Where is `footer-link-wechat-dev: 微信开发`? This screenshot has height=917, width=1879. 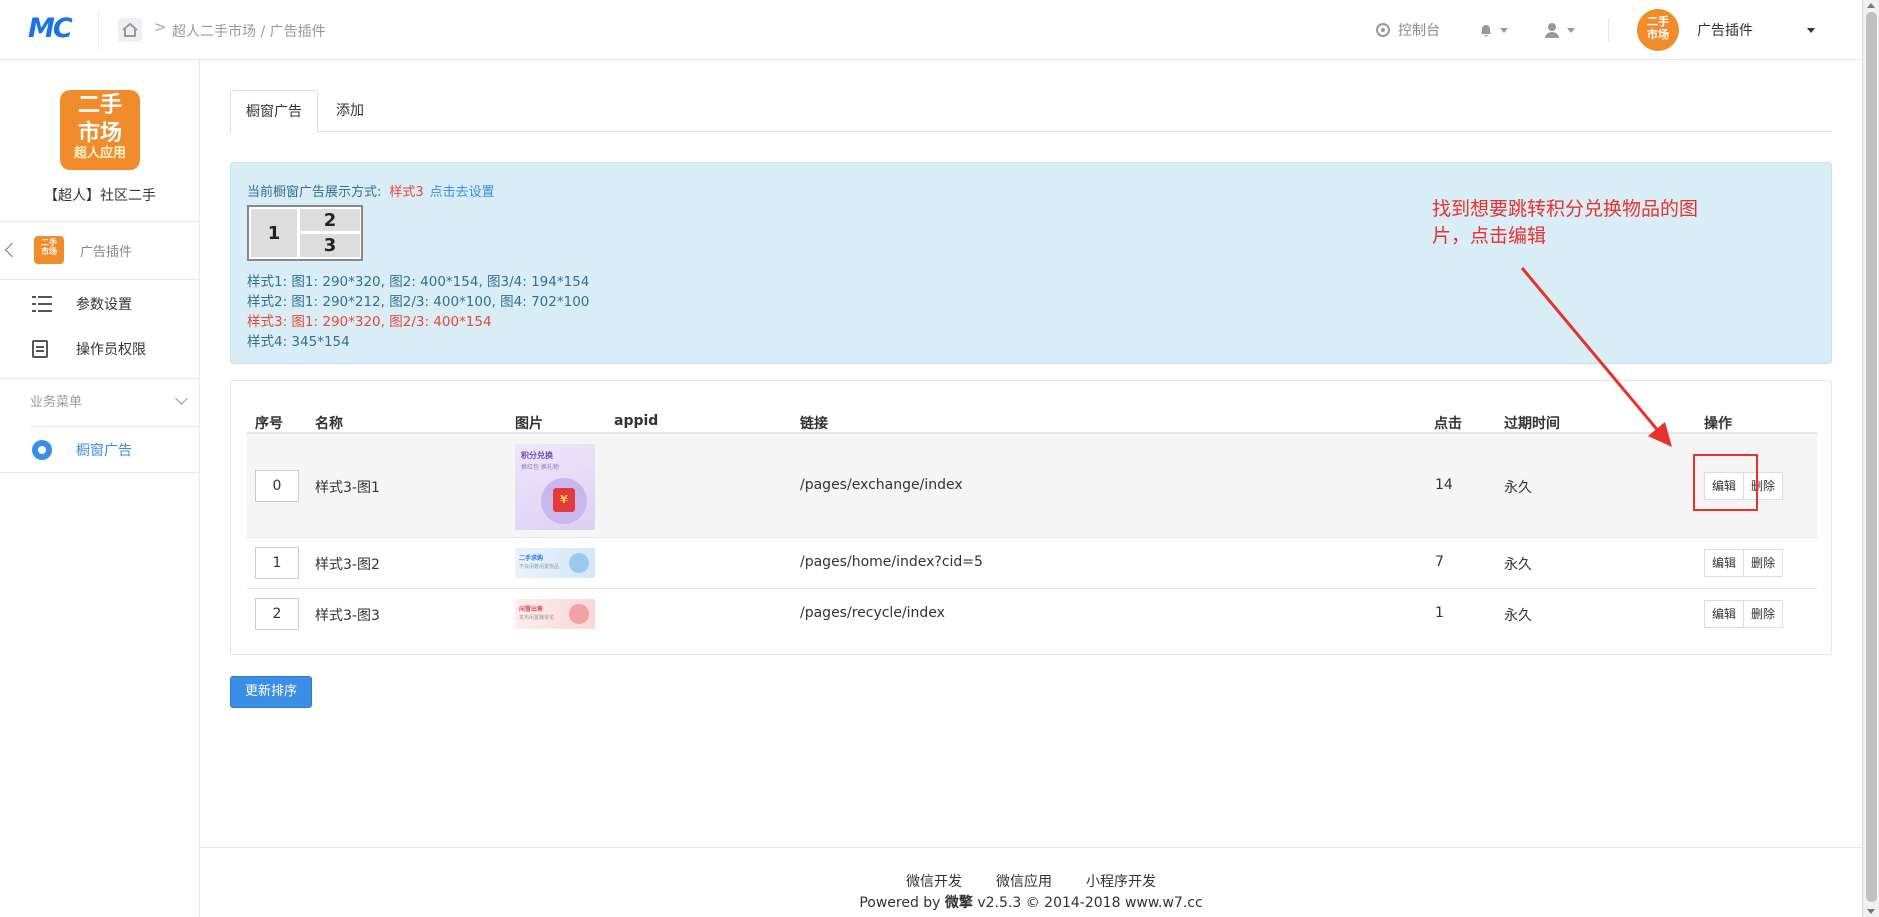 footer-link-wechat-dev: 微信开发 is located at coordinates (934, 881).